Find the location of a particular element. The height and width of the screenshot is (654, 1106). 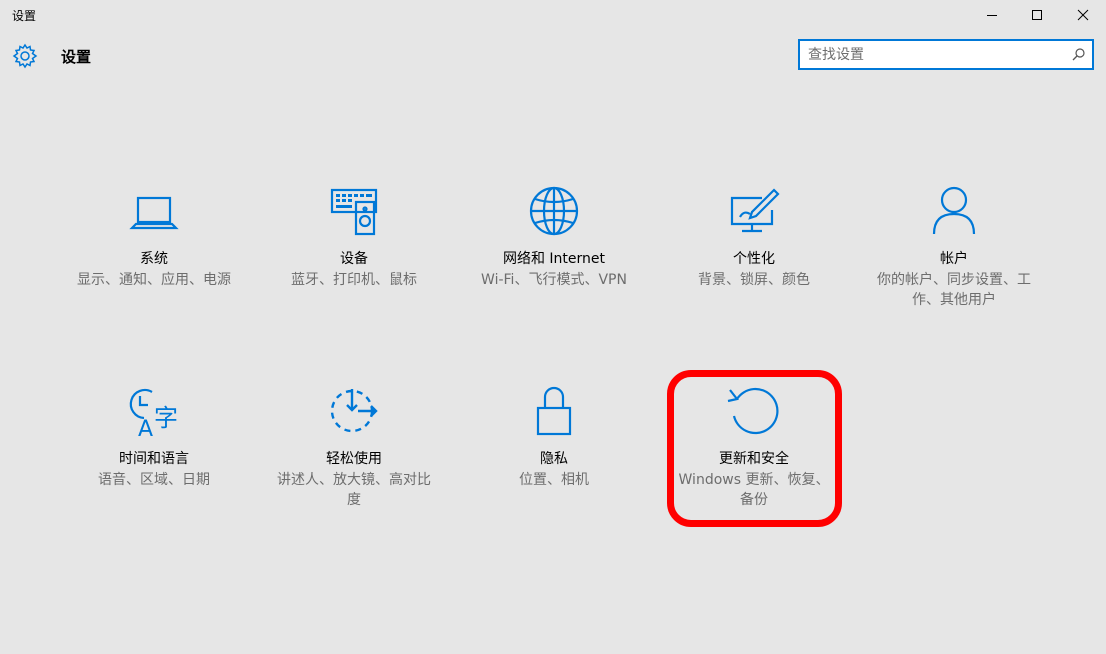

search-box is located at coordinates (946, 54).